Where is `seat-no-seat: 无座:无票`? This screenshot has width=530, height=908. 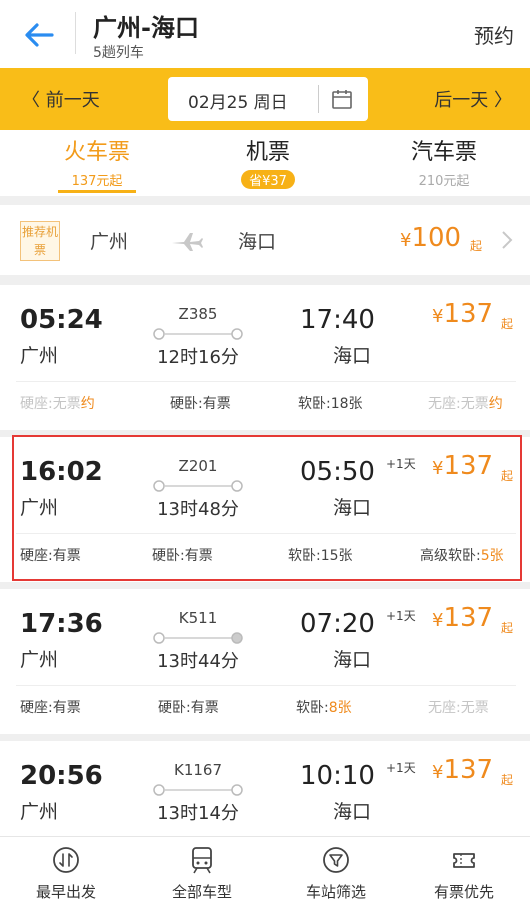
seat-no-seat: 无座:无票 is located at coordinates (458, 708).